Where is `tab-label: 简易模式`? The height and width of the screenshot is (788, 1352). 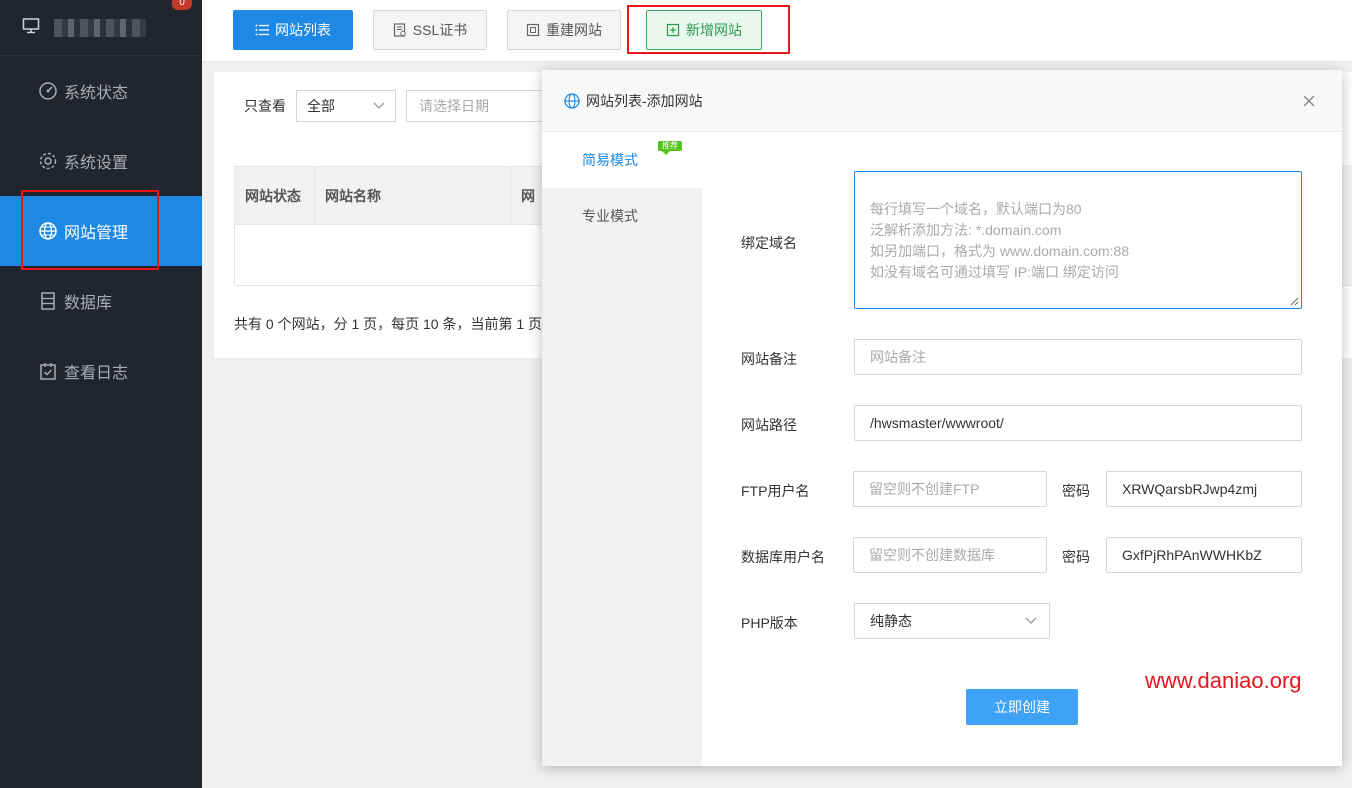
tab-label: 简易模式 is located at coordinates (610, 160).